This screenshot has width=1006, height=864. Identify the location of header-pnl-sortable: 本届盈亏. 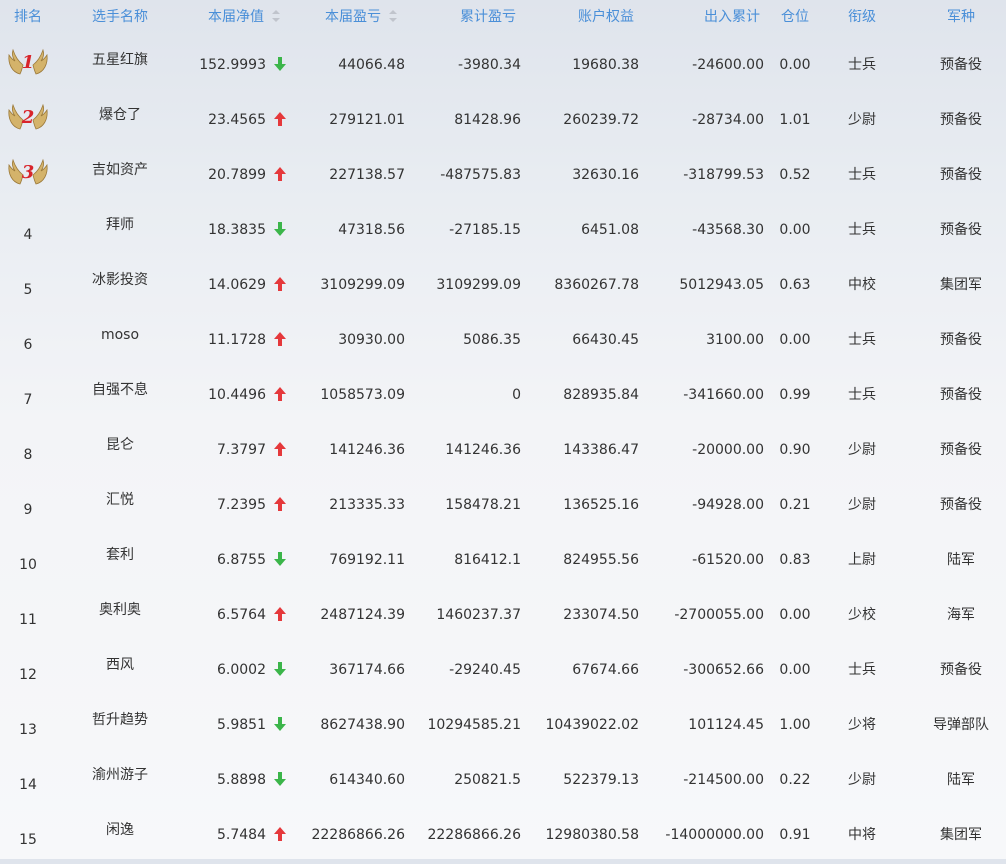
(355, 17).